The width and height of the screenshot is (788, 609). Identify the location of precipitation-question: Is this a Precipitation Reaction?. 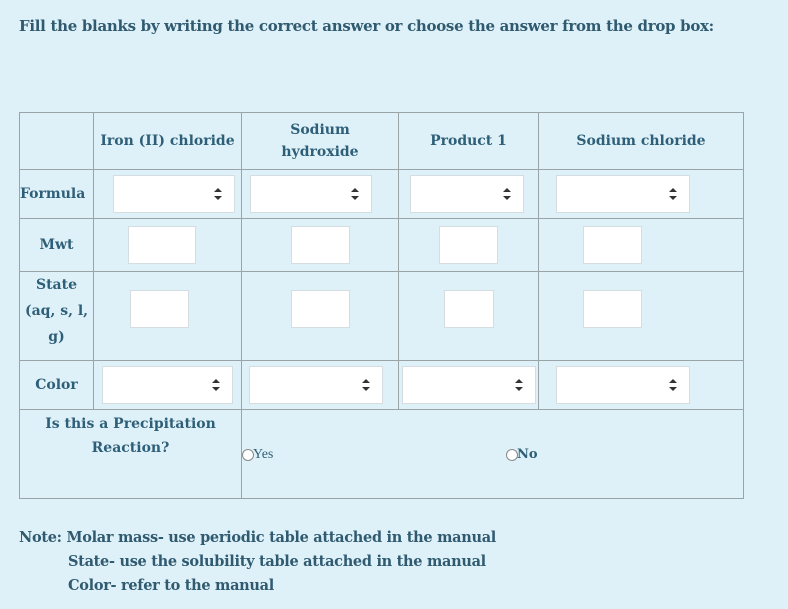
(130, 454).